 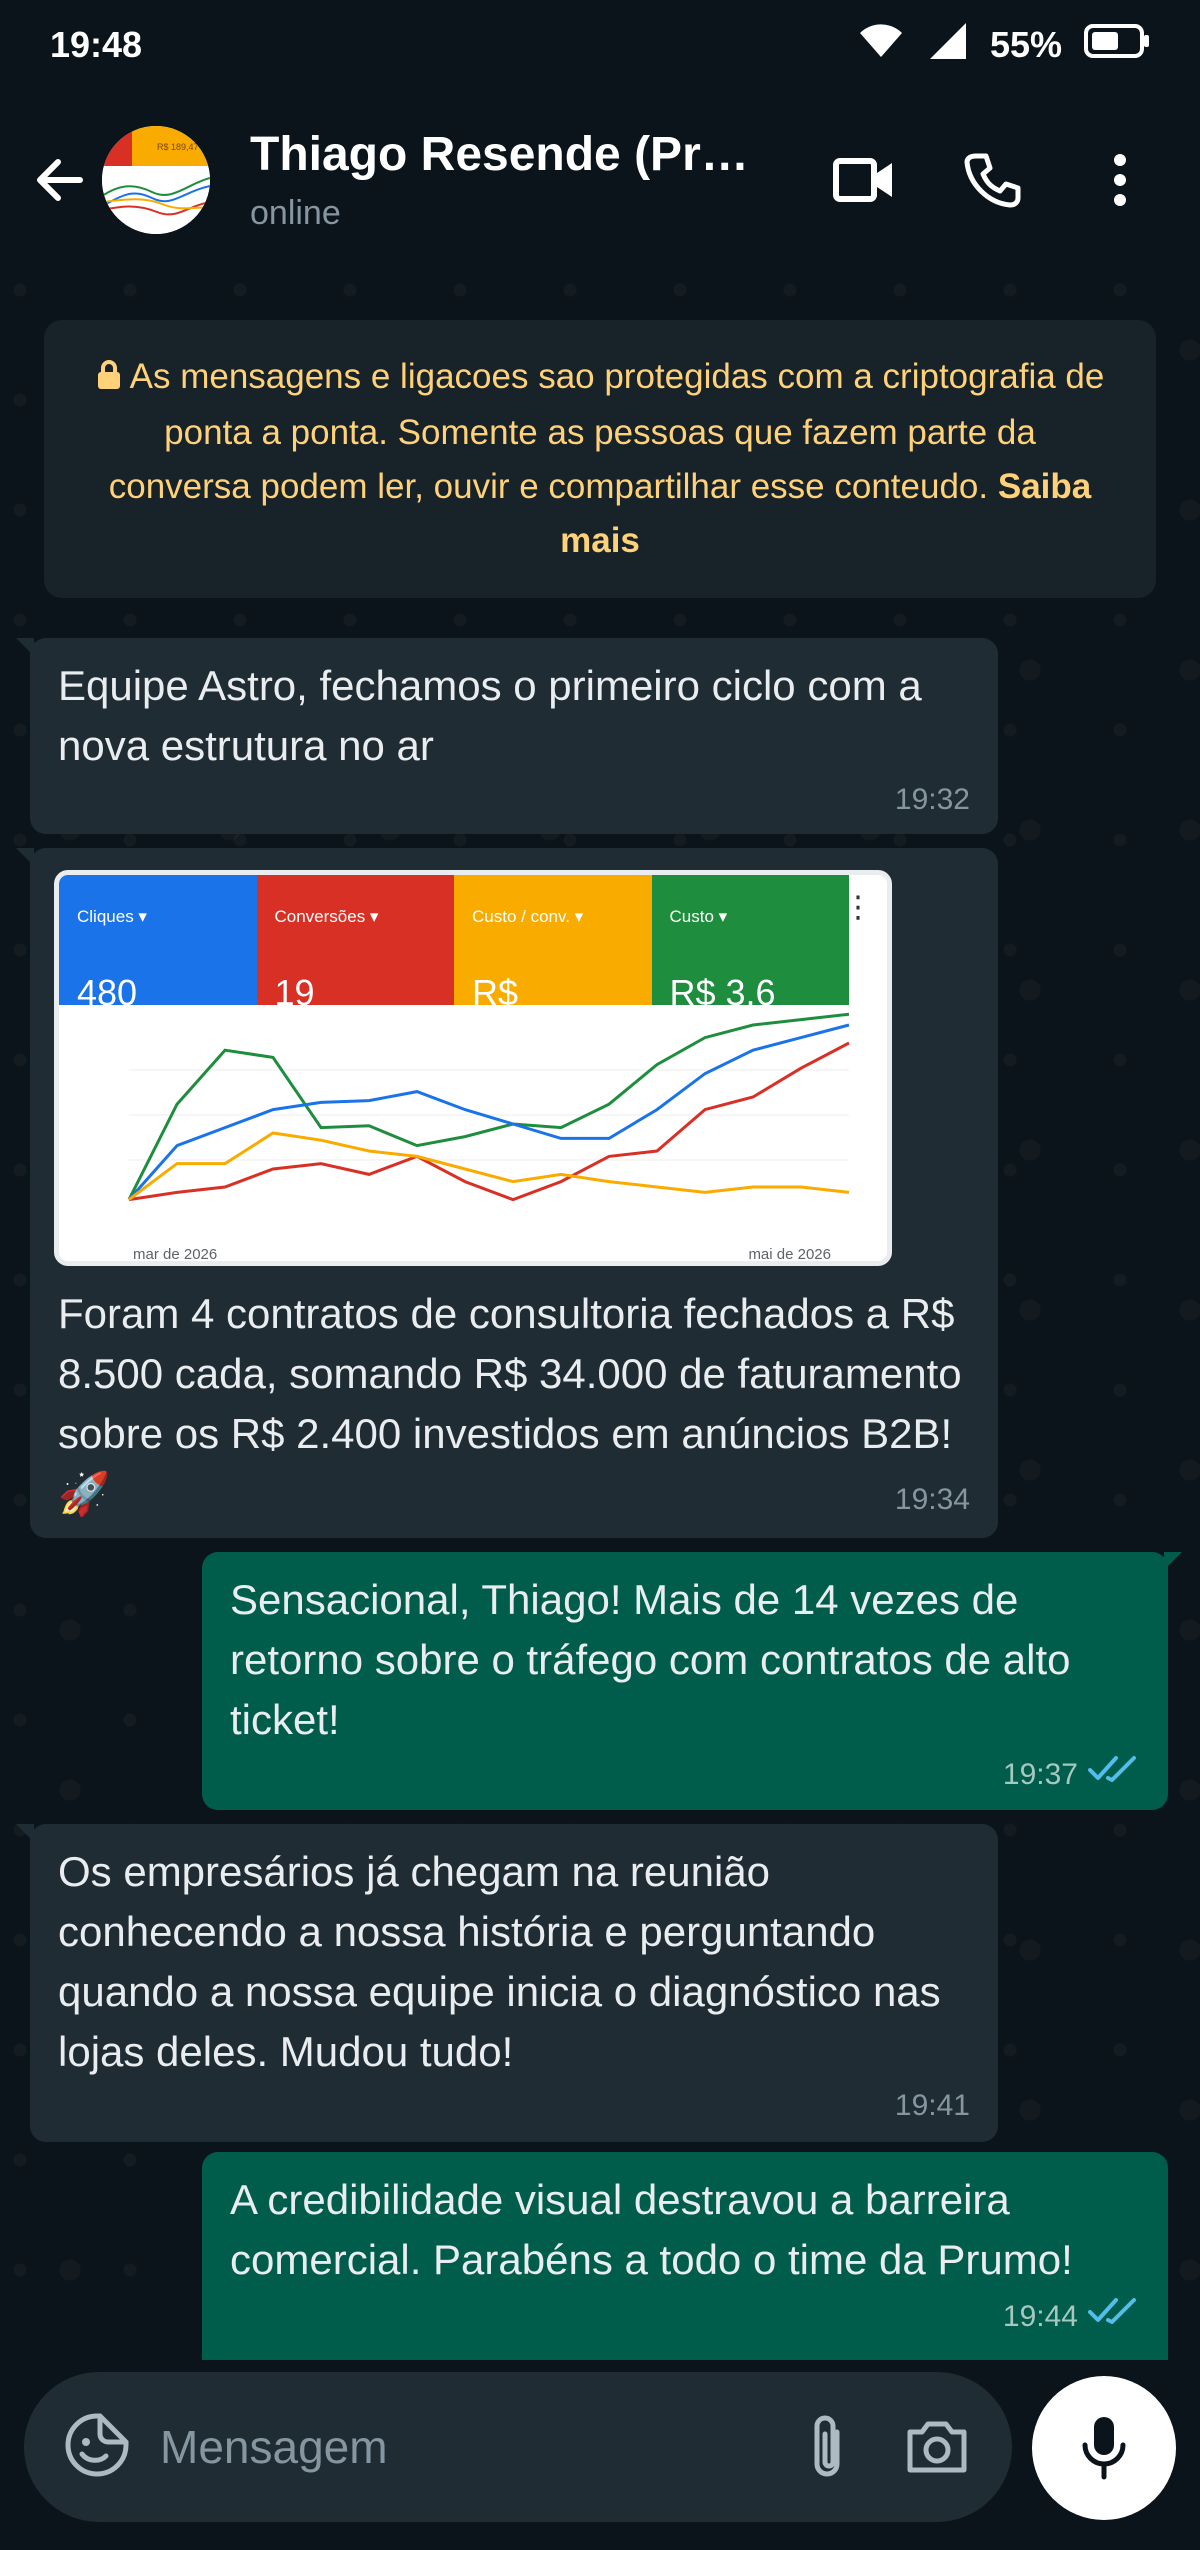 What do you see at coordinates (109, 379) in the screenshot?
I see `lock-icon` at bounding box center [109, 379].